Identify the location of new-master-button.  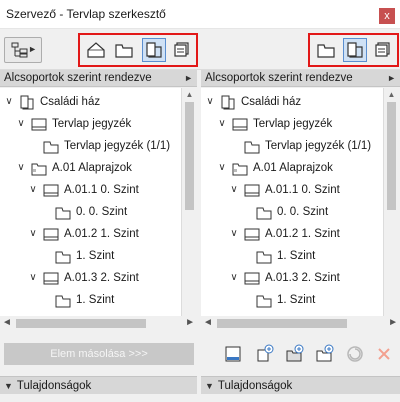
(265, 354).